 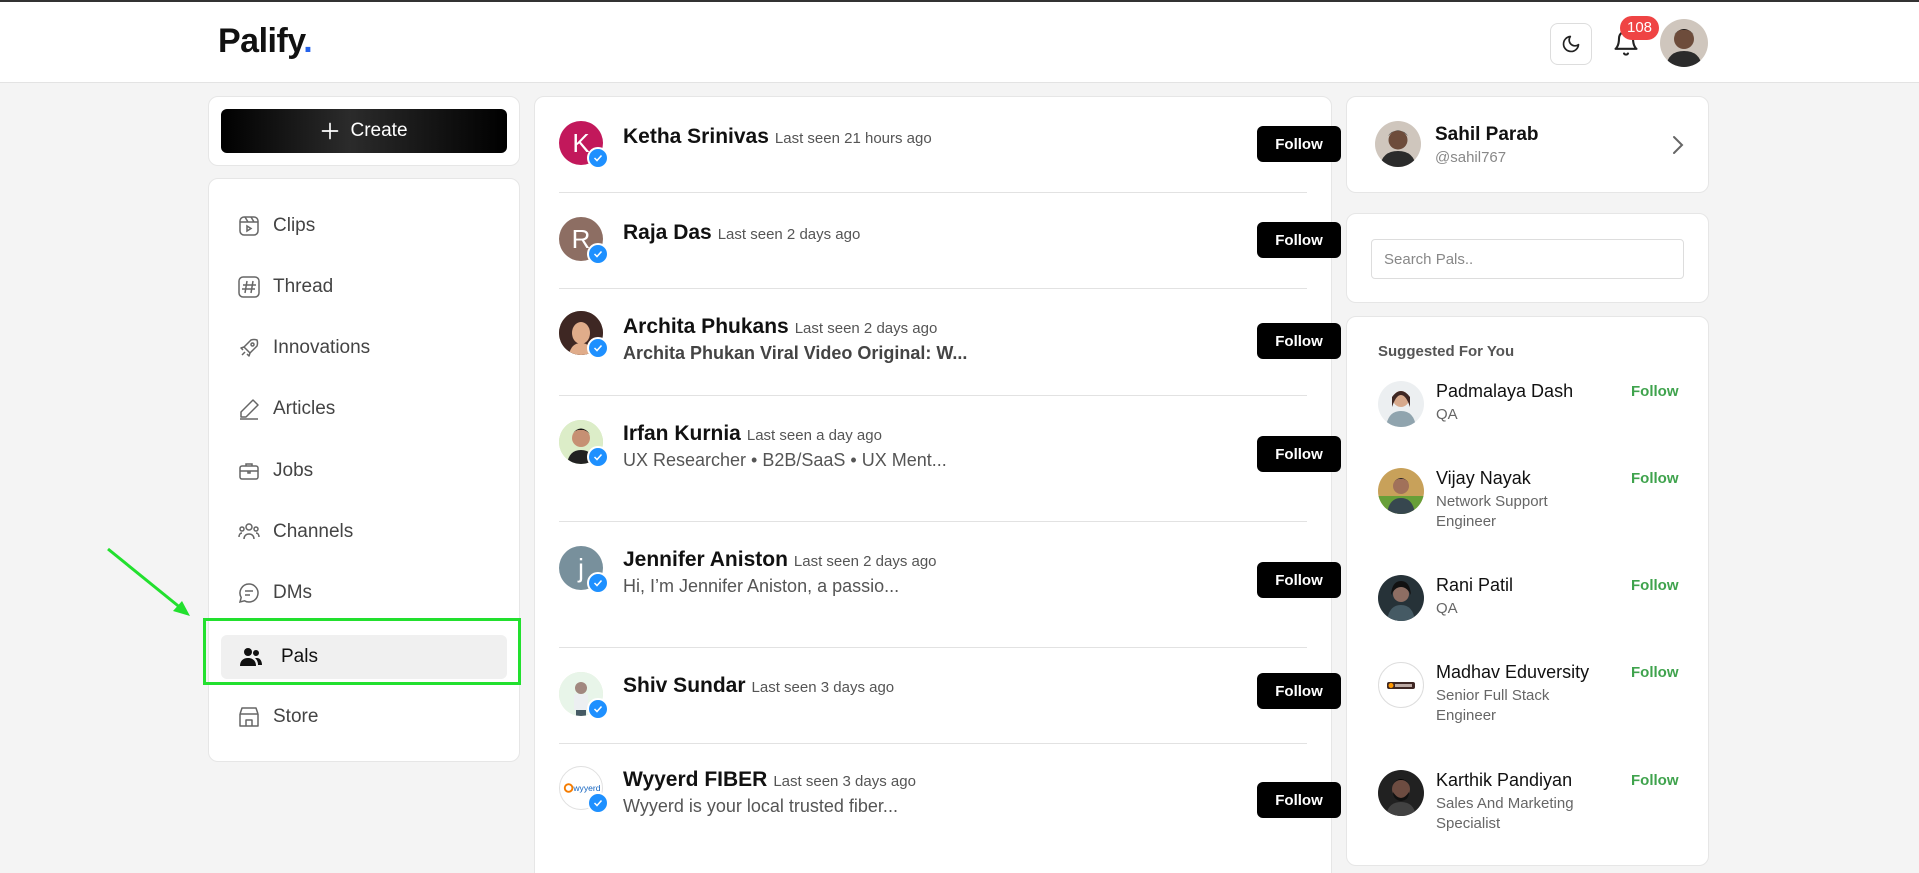 I want to click on create-label: Create, so click(x=379, y=130).